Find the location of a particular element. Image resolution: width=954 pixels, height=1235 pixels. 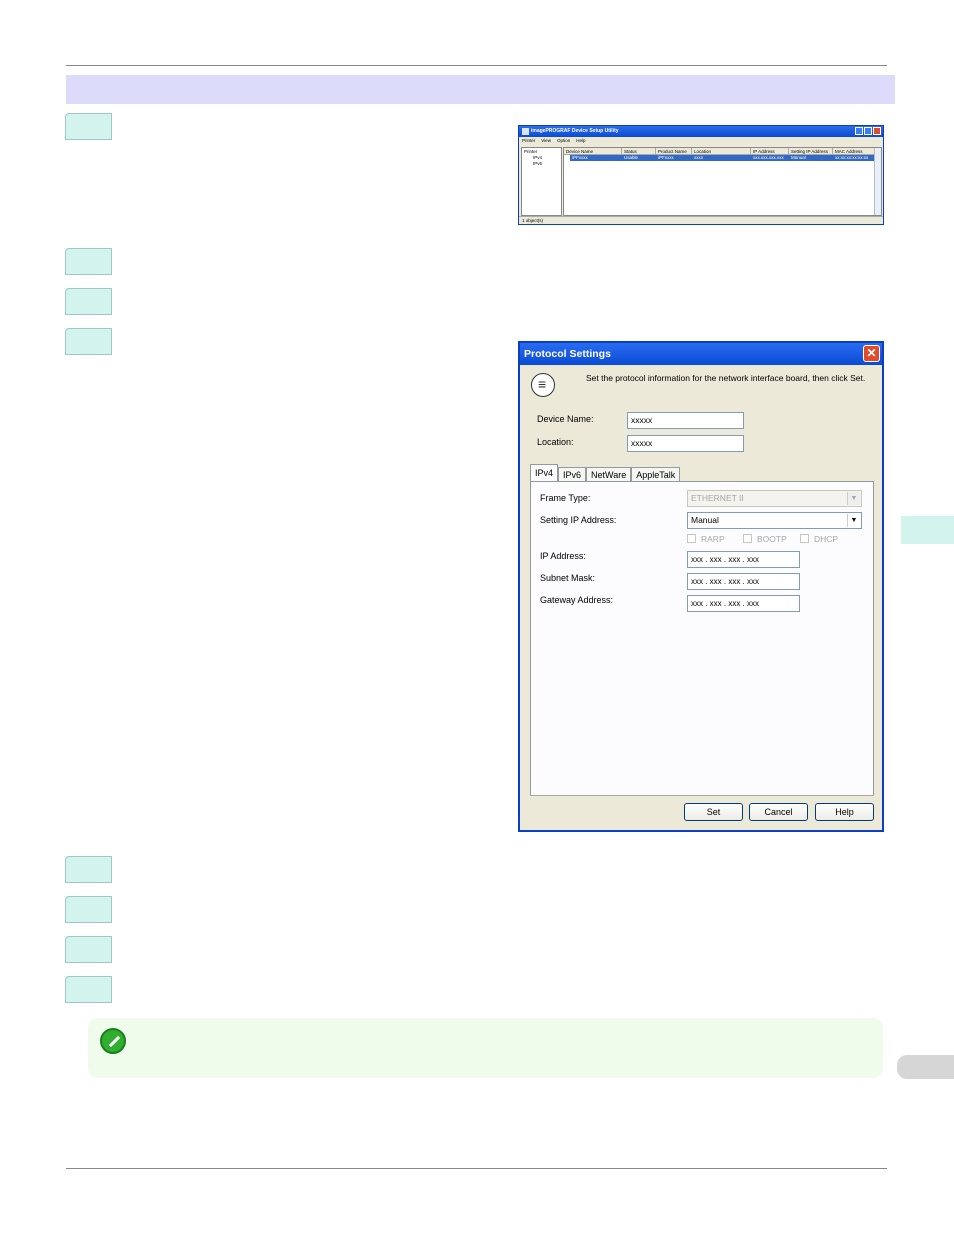

pencil-note-icon is located at coordinates (113, 1041).